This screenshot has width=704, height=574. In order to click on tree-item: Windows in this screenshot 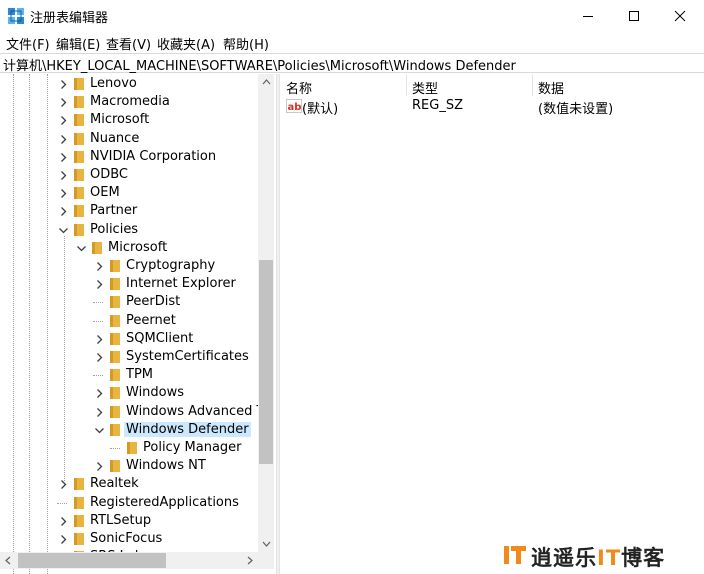, I will do `click(129, 393)`.